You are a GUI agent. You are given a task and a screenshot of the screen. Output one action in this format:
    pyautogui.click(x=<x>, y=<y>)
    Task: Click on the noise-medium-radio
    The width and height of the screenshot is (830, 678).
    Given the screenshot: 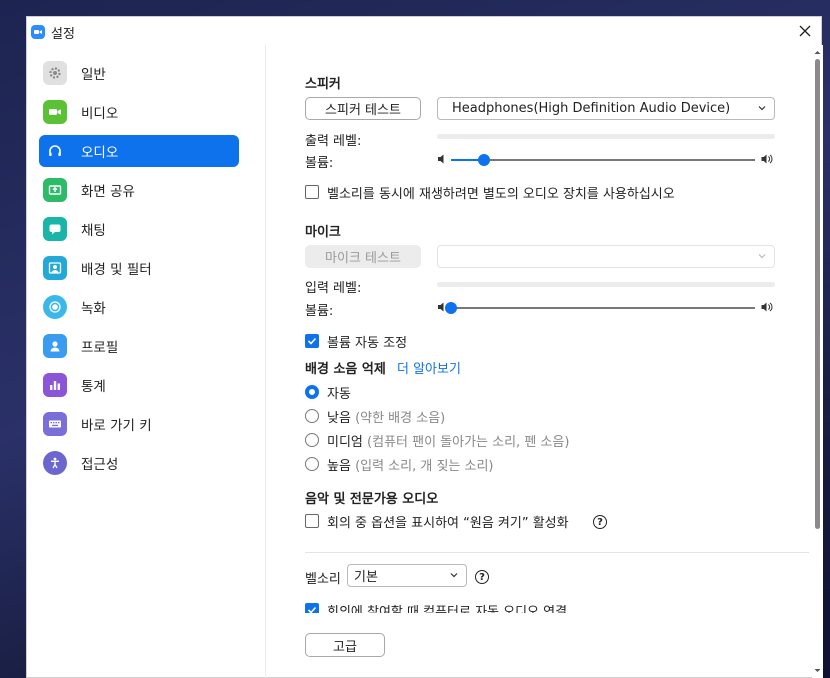 What is the action you would take?
    pyautogui.click(x=312, y=440)
    